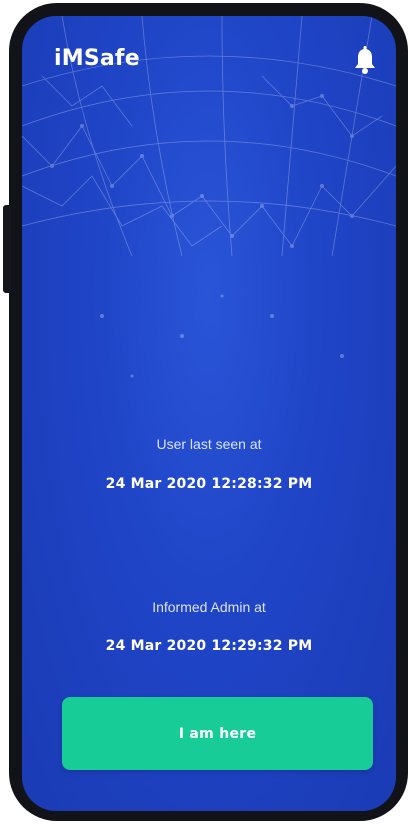 This screenshot has width=411, height=826. What do you see at coordinates (209, 646) in the screenshot?
I see `informed-admin-value: 24 Mar 2020 12:29:32 PM` at bounding box center [209, 646].